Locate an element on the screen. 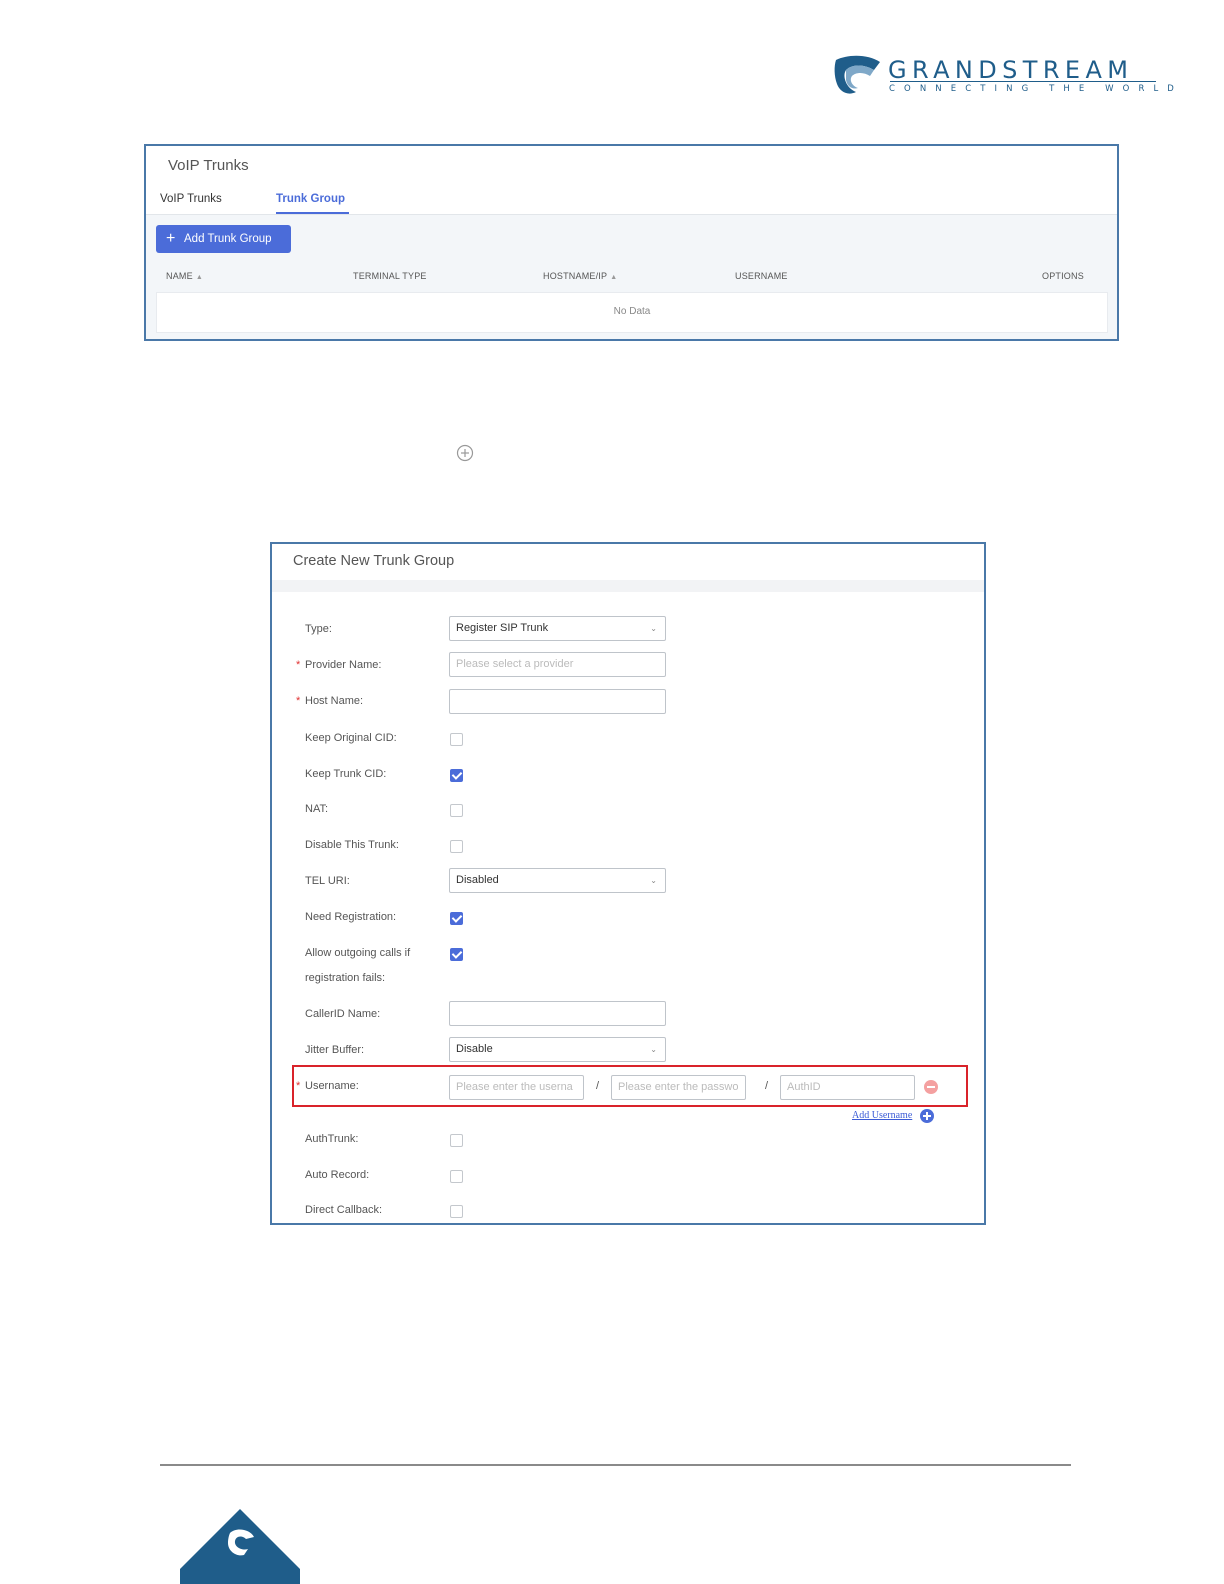 The image size is (1224, 1584). username-label: * Username: is located at coordinates (327, 1086).